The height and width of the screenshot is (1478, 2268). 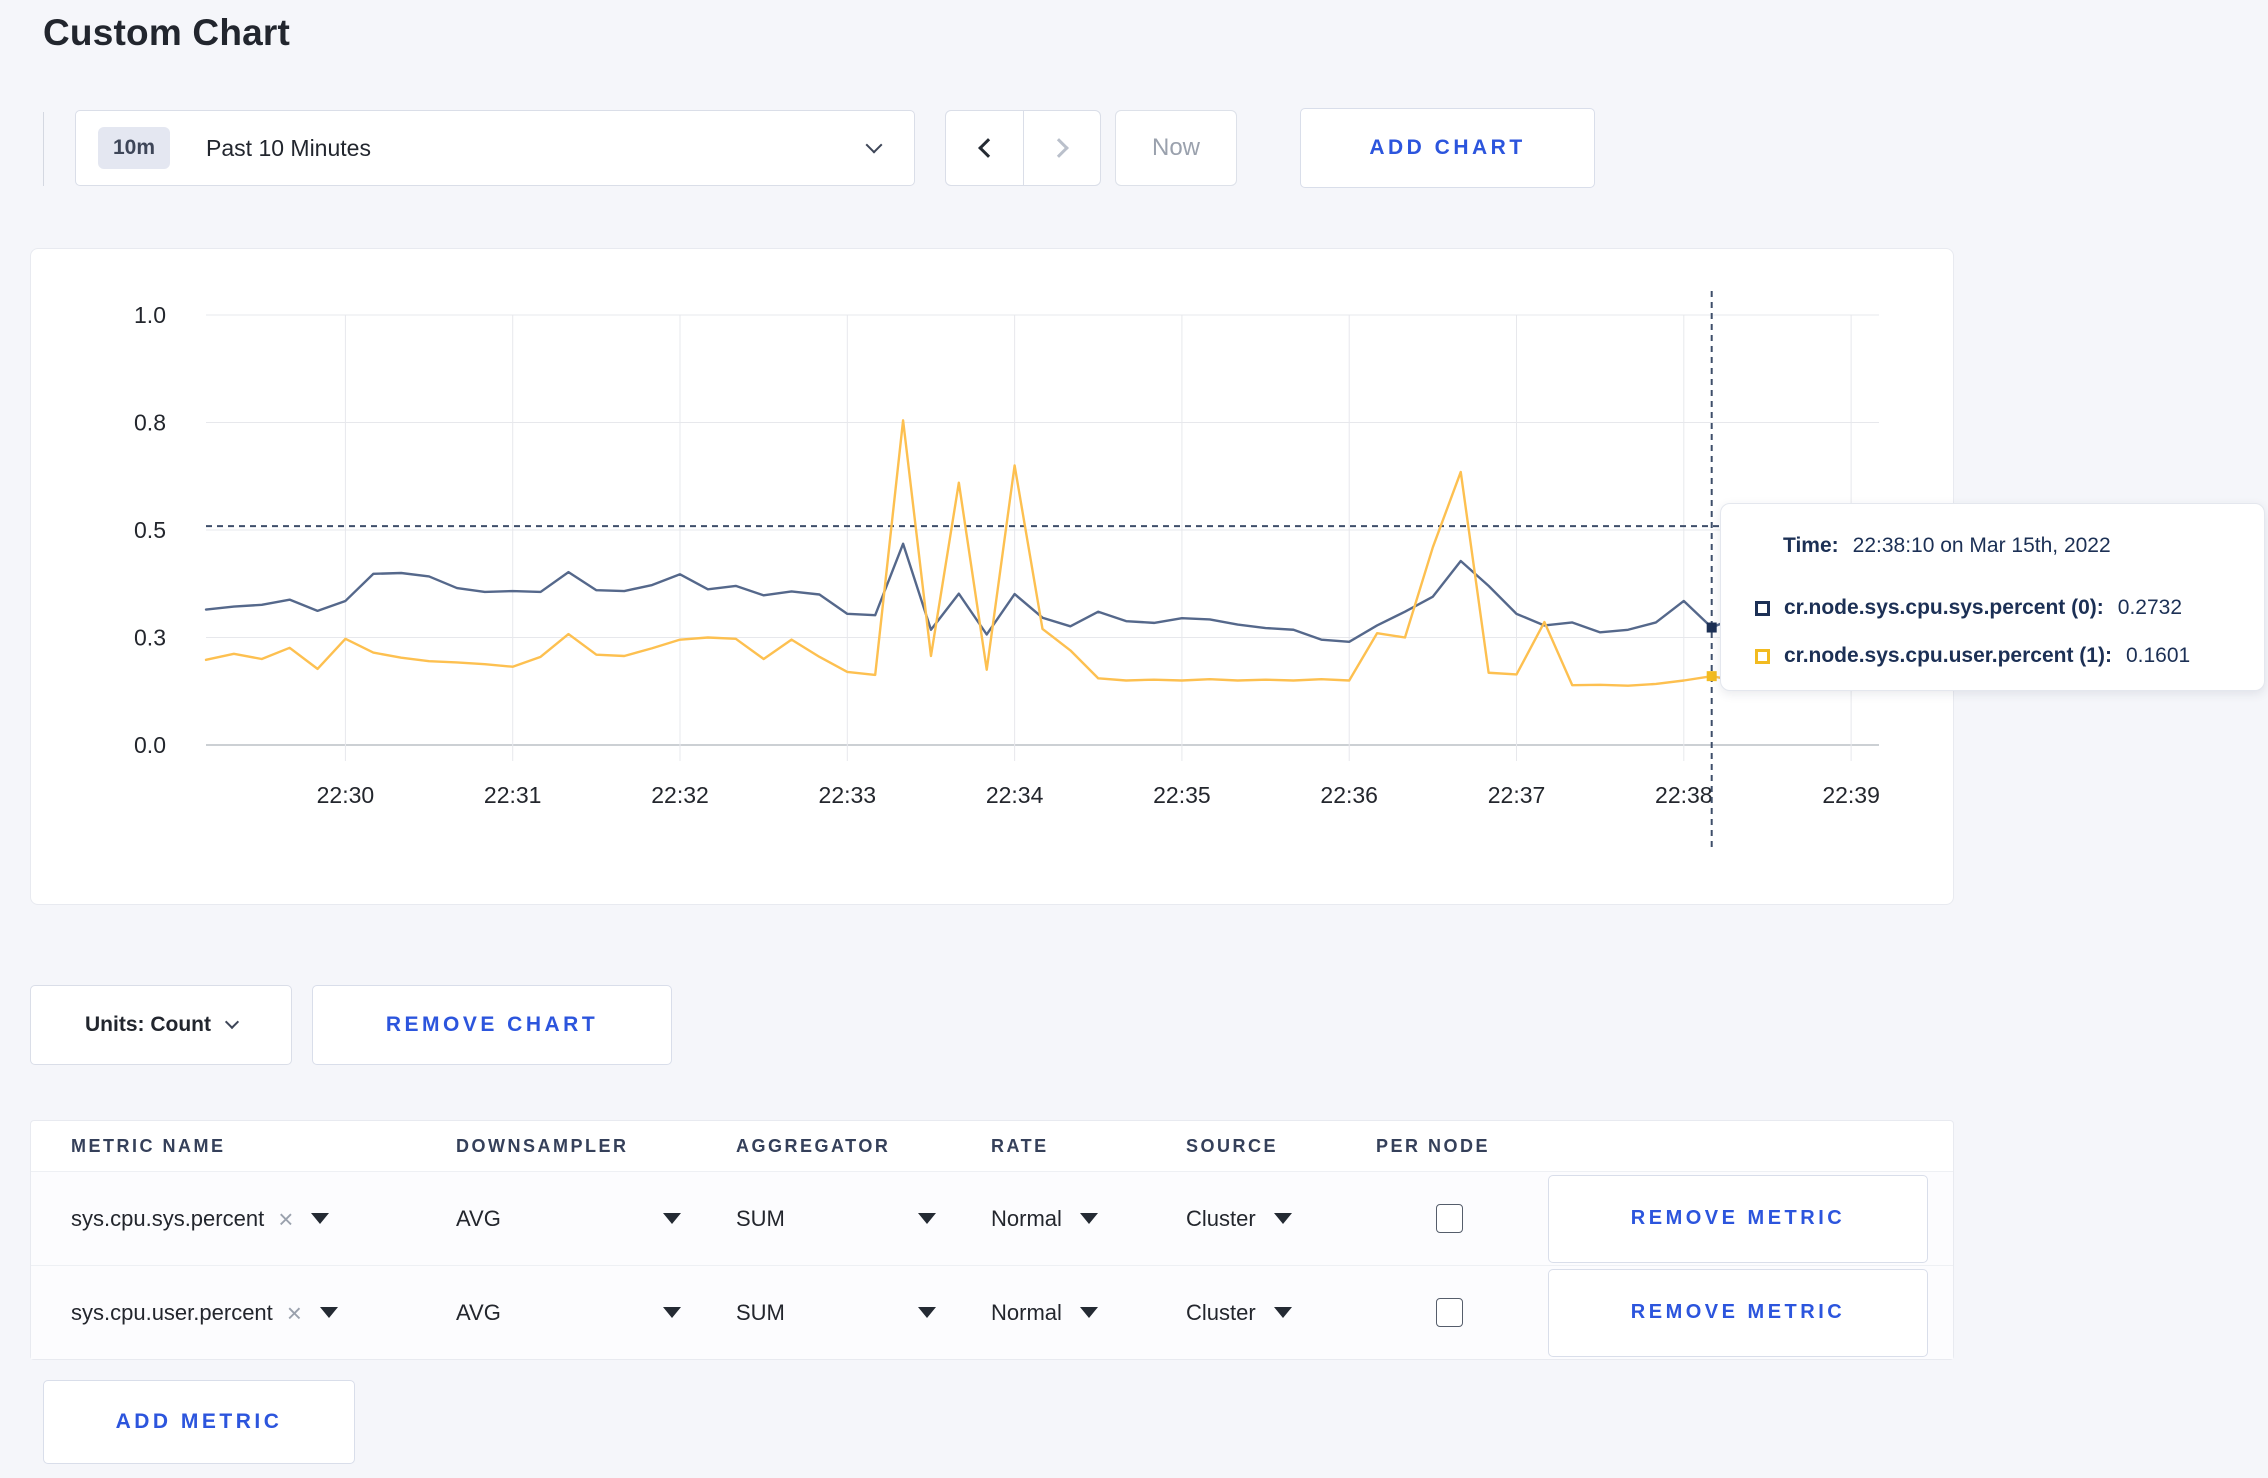 What do you see at coordinates (1944, 607) in the screenshot?
I see `tooltip-series-sys-label: cr.node.sys.cpu.sys.percent (0):` at bounding box center [1944, 607].